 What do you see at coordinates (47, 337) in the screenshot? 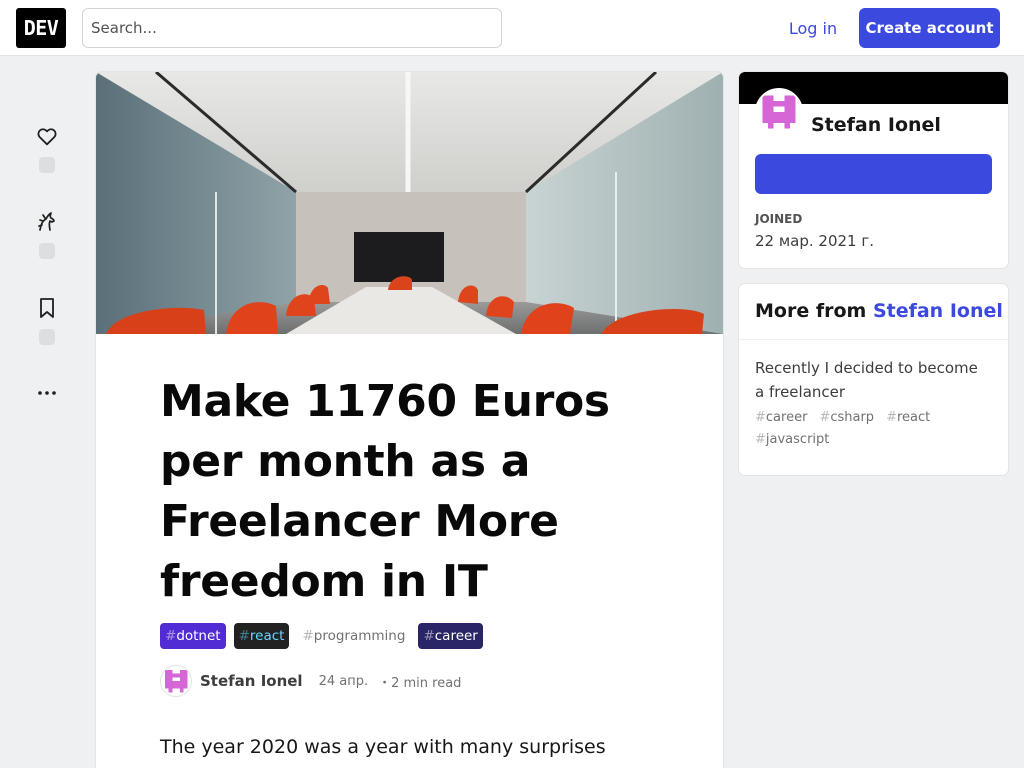
I see `bookmark-count-placeholder` at bounding box center [47, 337].